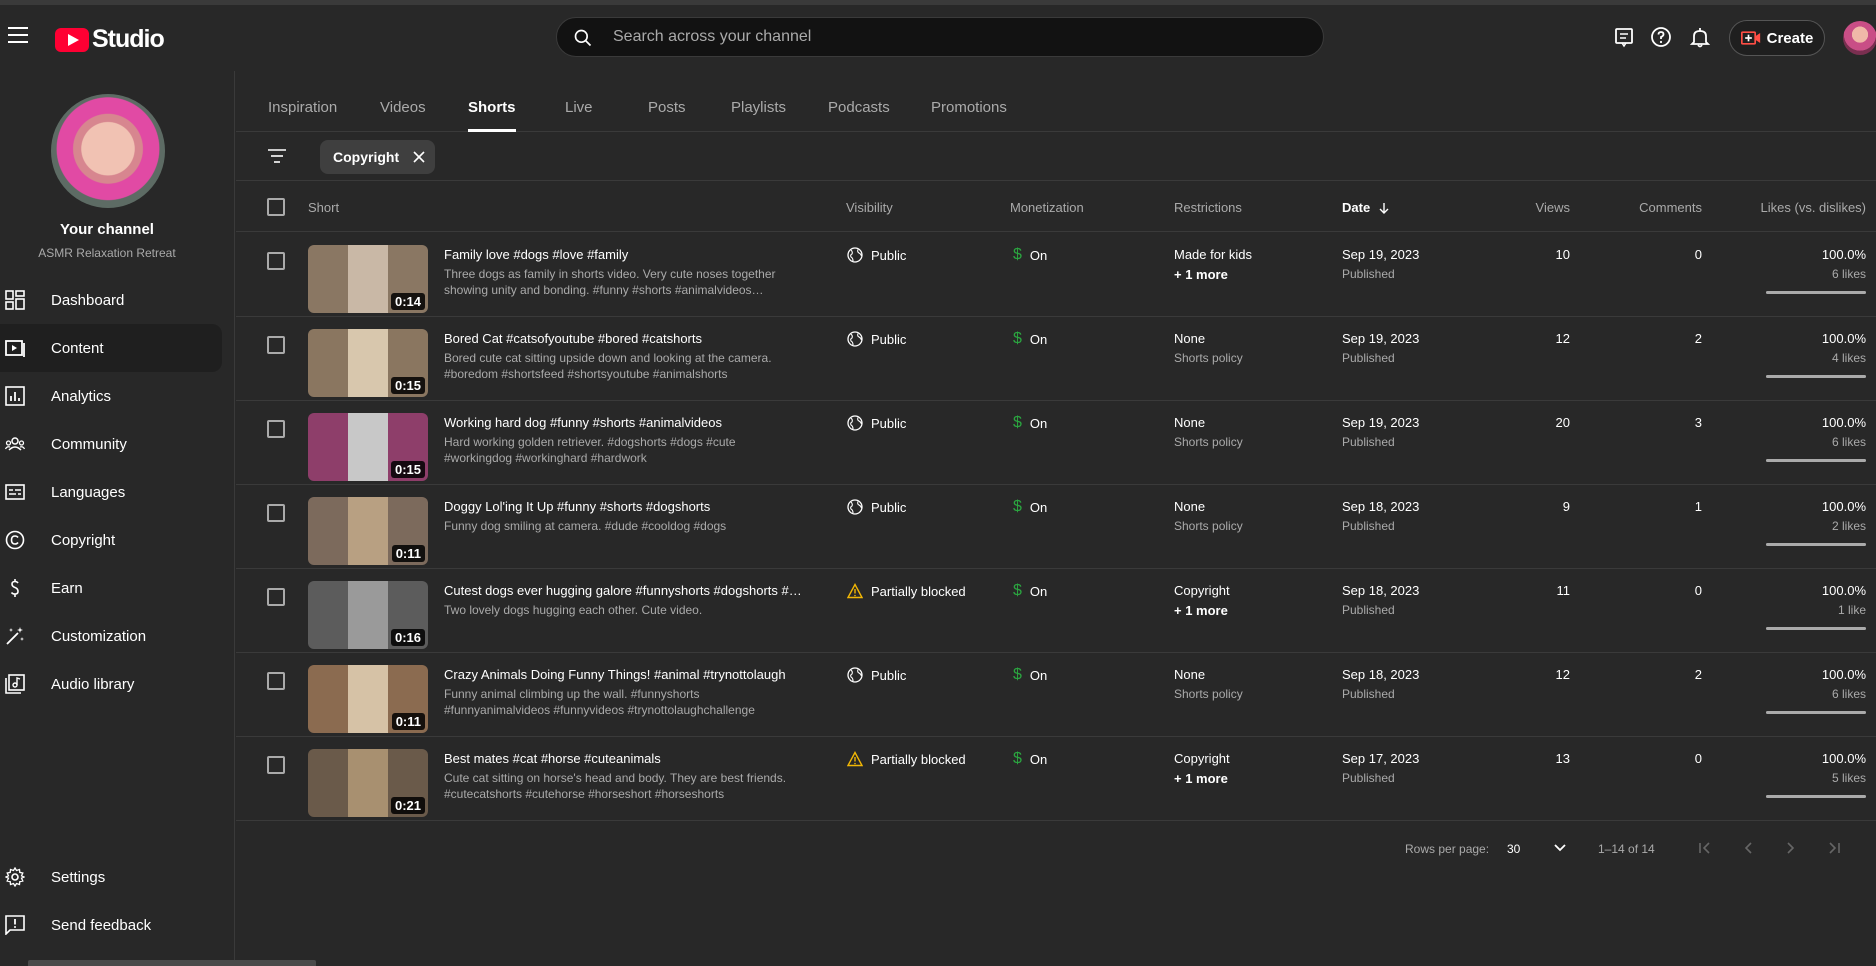  I want to click on visibility-label: Public, so click(889, 675).